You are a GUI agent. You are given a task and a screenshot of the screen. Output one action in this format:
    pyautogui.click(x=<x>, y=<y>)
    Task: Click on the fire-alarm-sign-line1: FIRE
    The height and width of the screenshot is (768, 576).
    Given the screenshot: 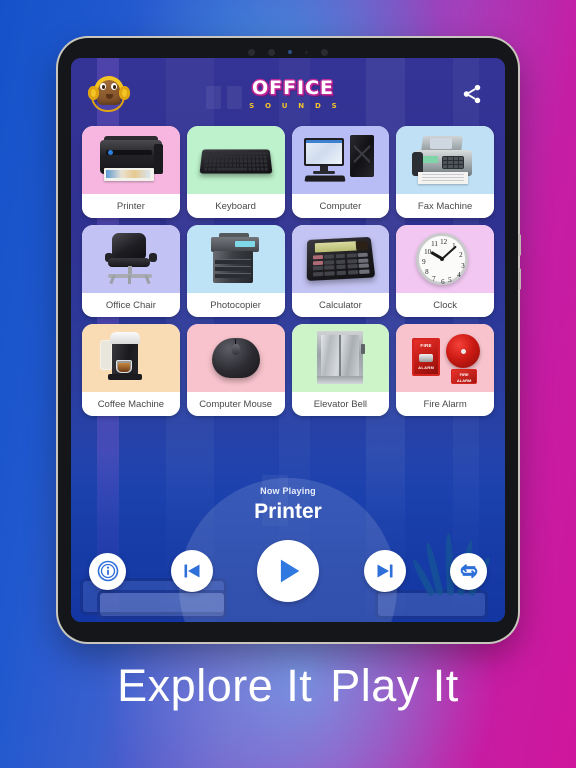 What is the action you would take?
    pyautogui.click(x=464, y=374)
    